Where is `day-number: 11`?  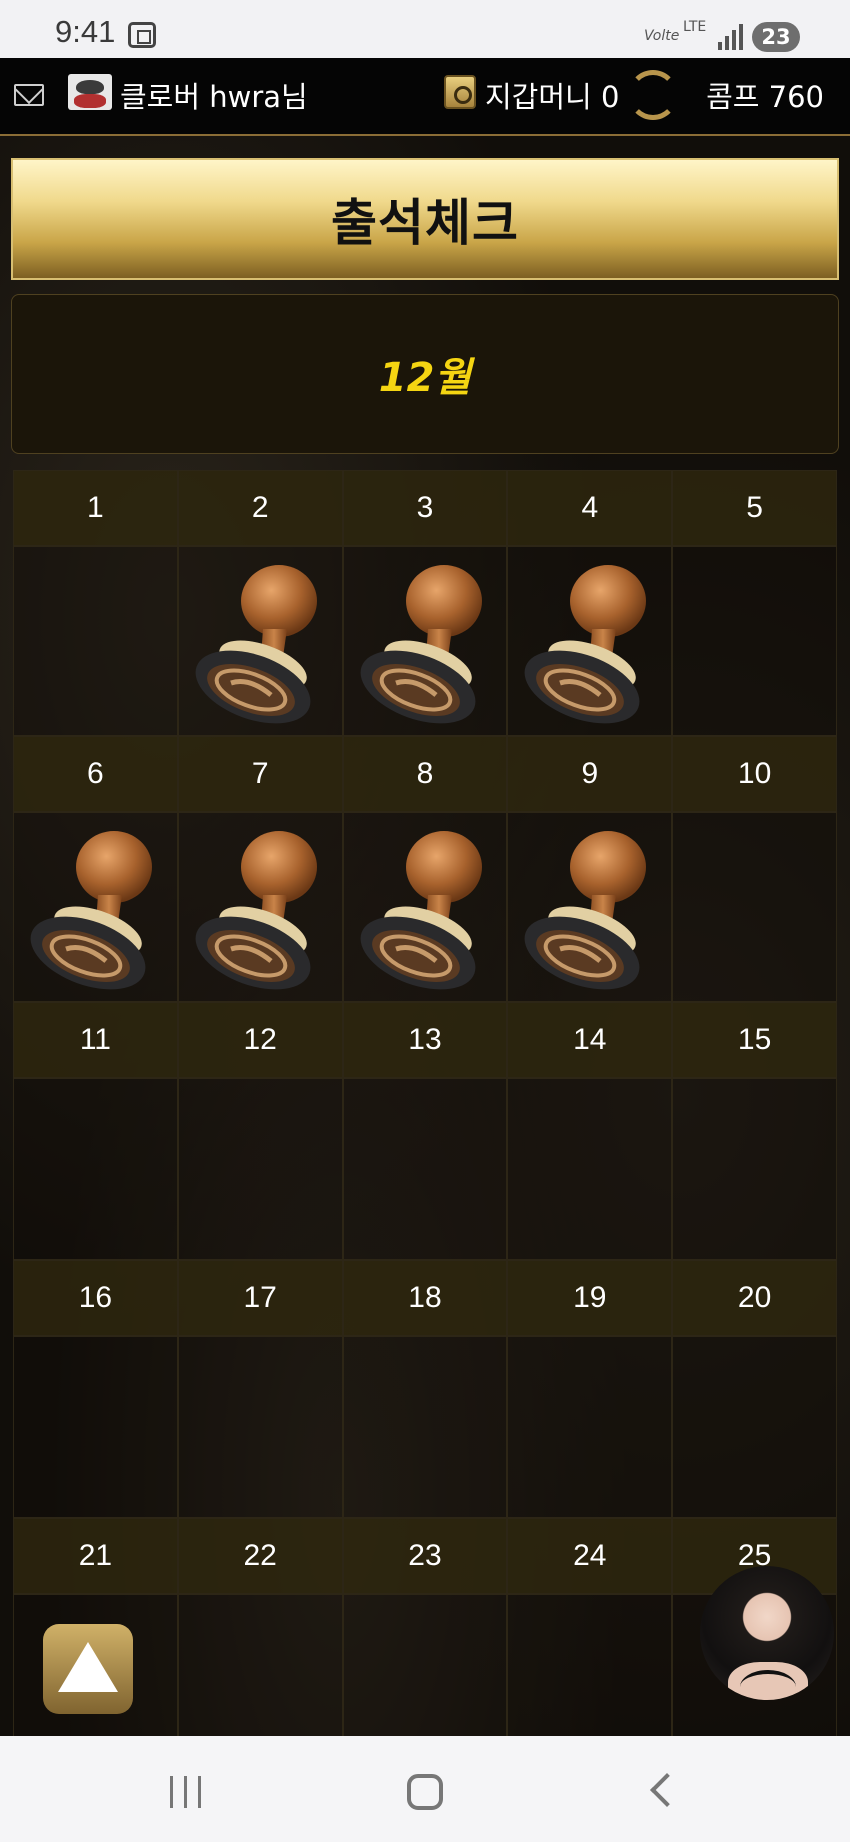
day-number: 11 is located at coordinates (95, 1040).